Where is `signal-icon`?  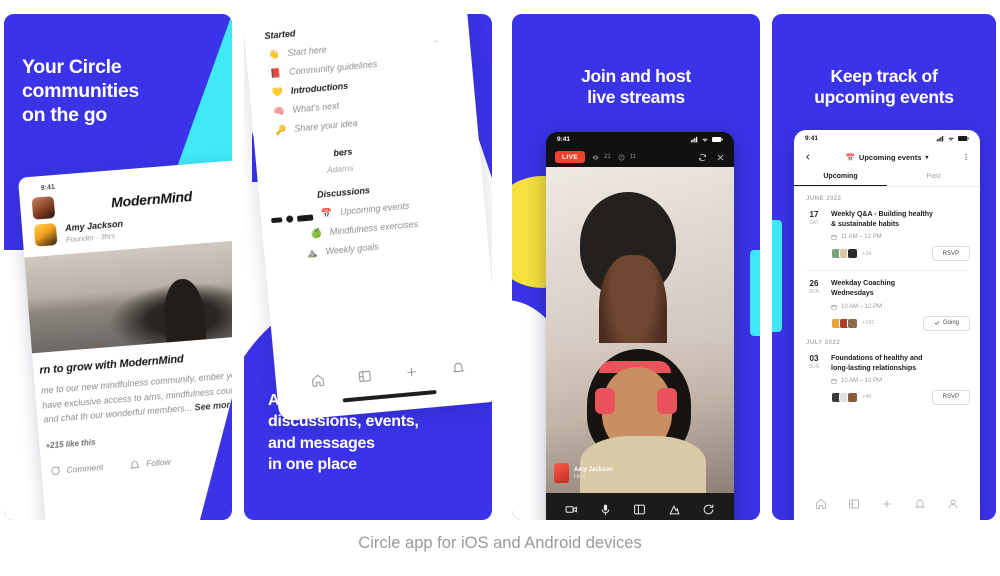 signal-icon is located at coordinates (694, 139).